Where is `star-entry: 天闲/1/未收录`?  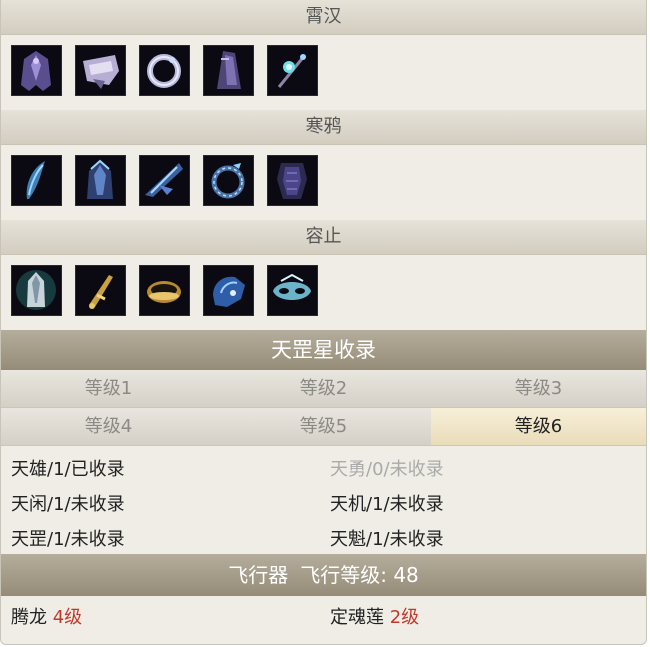 star-entry: 天闲/1/未收录 is located at coordinates (68, 504).